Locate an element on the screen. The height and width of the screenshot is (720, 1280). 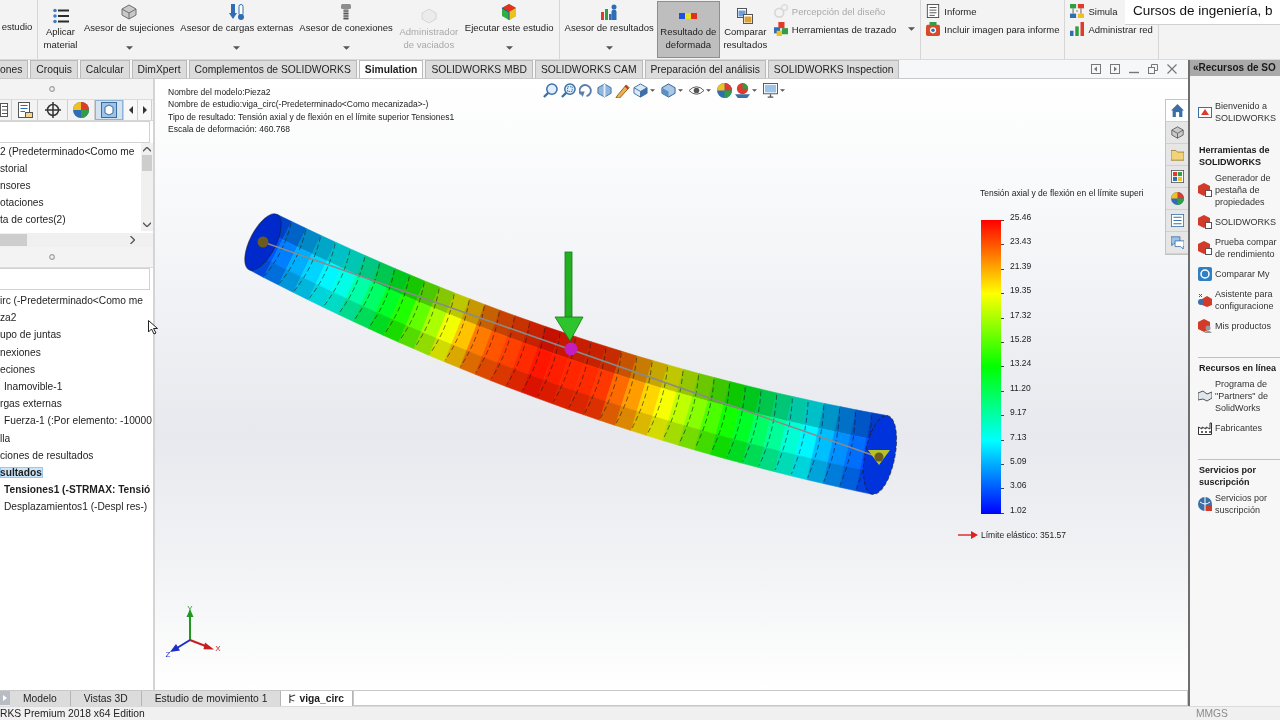
ribbon-tab: Calcular is located at coordinates (104, 69).